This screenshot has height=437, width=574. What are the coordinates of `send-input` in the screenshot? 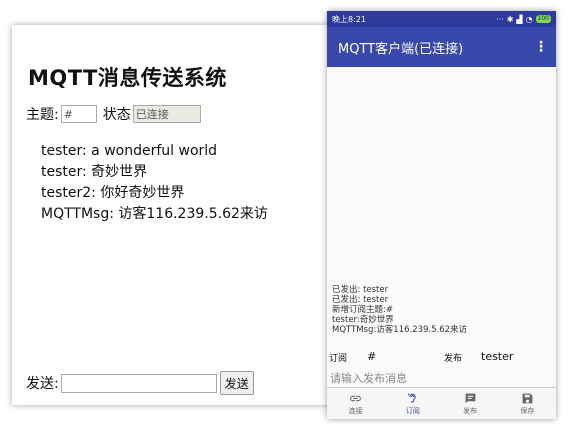 It's located at (138, 383).